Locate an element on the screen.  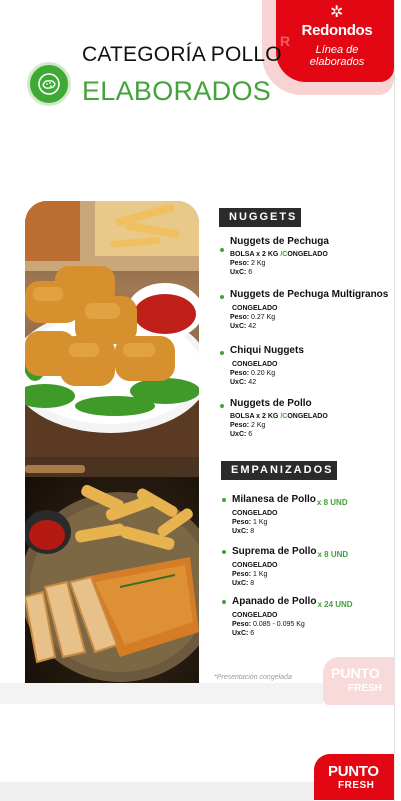
brand-subtitle-line2: elaborados is located at coordinates (337, 62).